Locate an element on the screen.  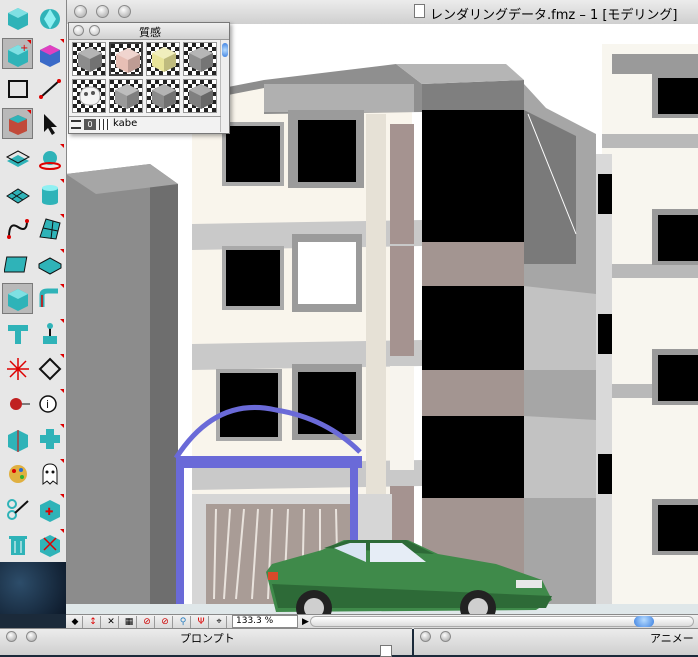
grid-icon: ▦ is located at coordinates (129, 622).